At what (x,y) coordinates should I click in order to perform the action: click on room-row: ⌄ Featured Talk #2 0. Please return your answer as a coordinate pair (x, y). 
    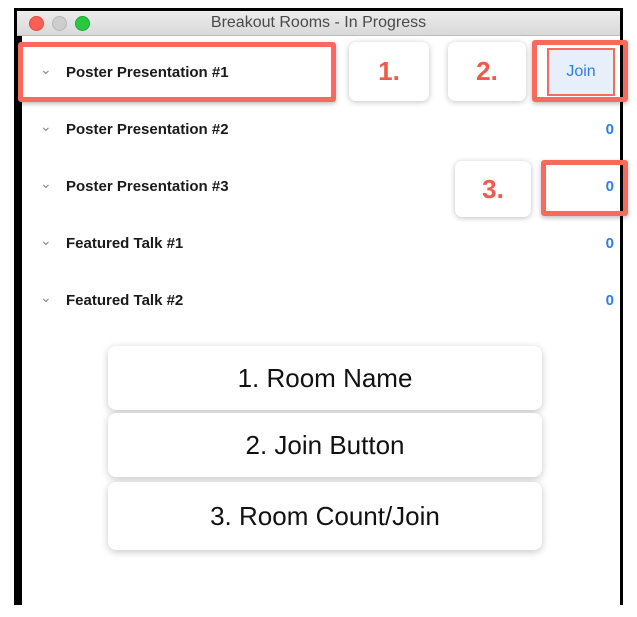
    Looking at the image, I should click on (321, 300).